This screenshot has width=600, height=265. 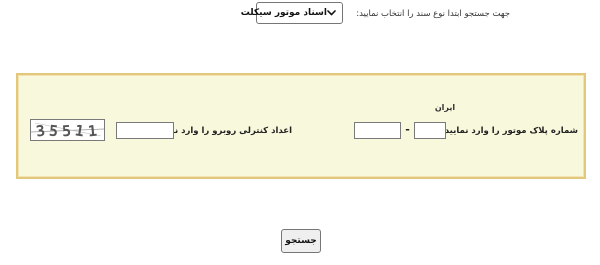 I want to click on captcha-image: 35511, so click(x=67, y=130).